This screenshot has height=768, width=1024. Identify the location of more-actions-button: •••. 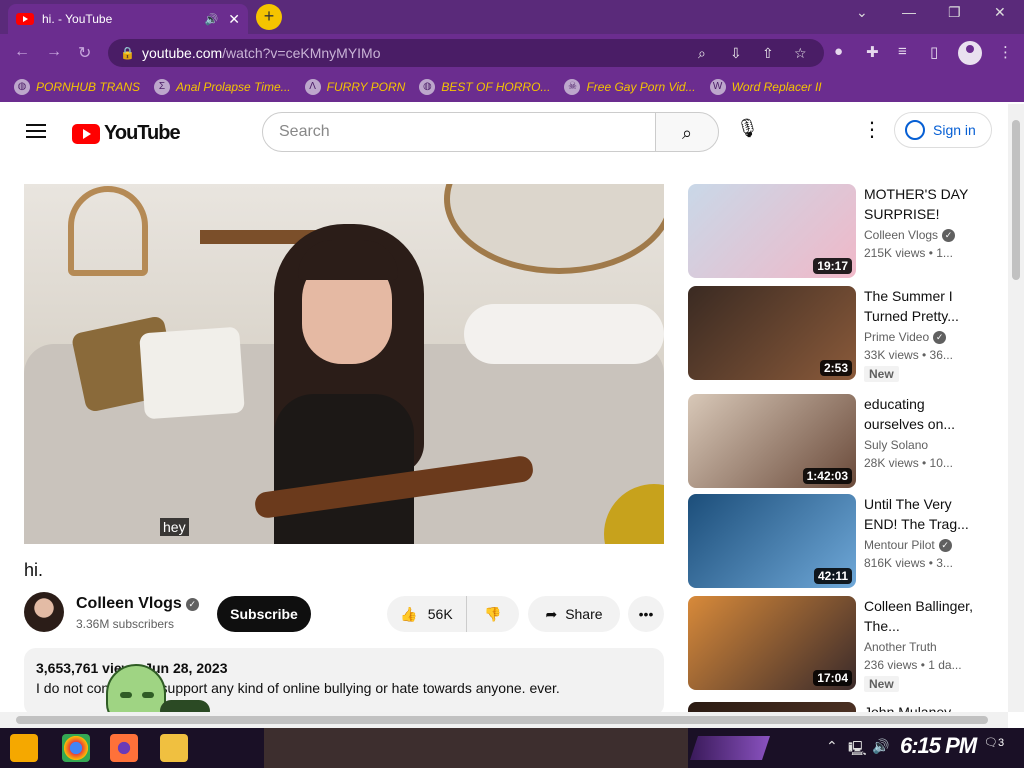
(646, 614).